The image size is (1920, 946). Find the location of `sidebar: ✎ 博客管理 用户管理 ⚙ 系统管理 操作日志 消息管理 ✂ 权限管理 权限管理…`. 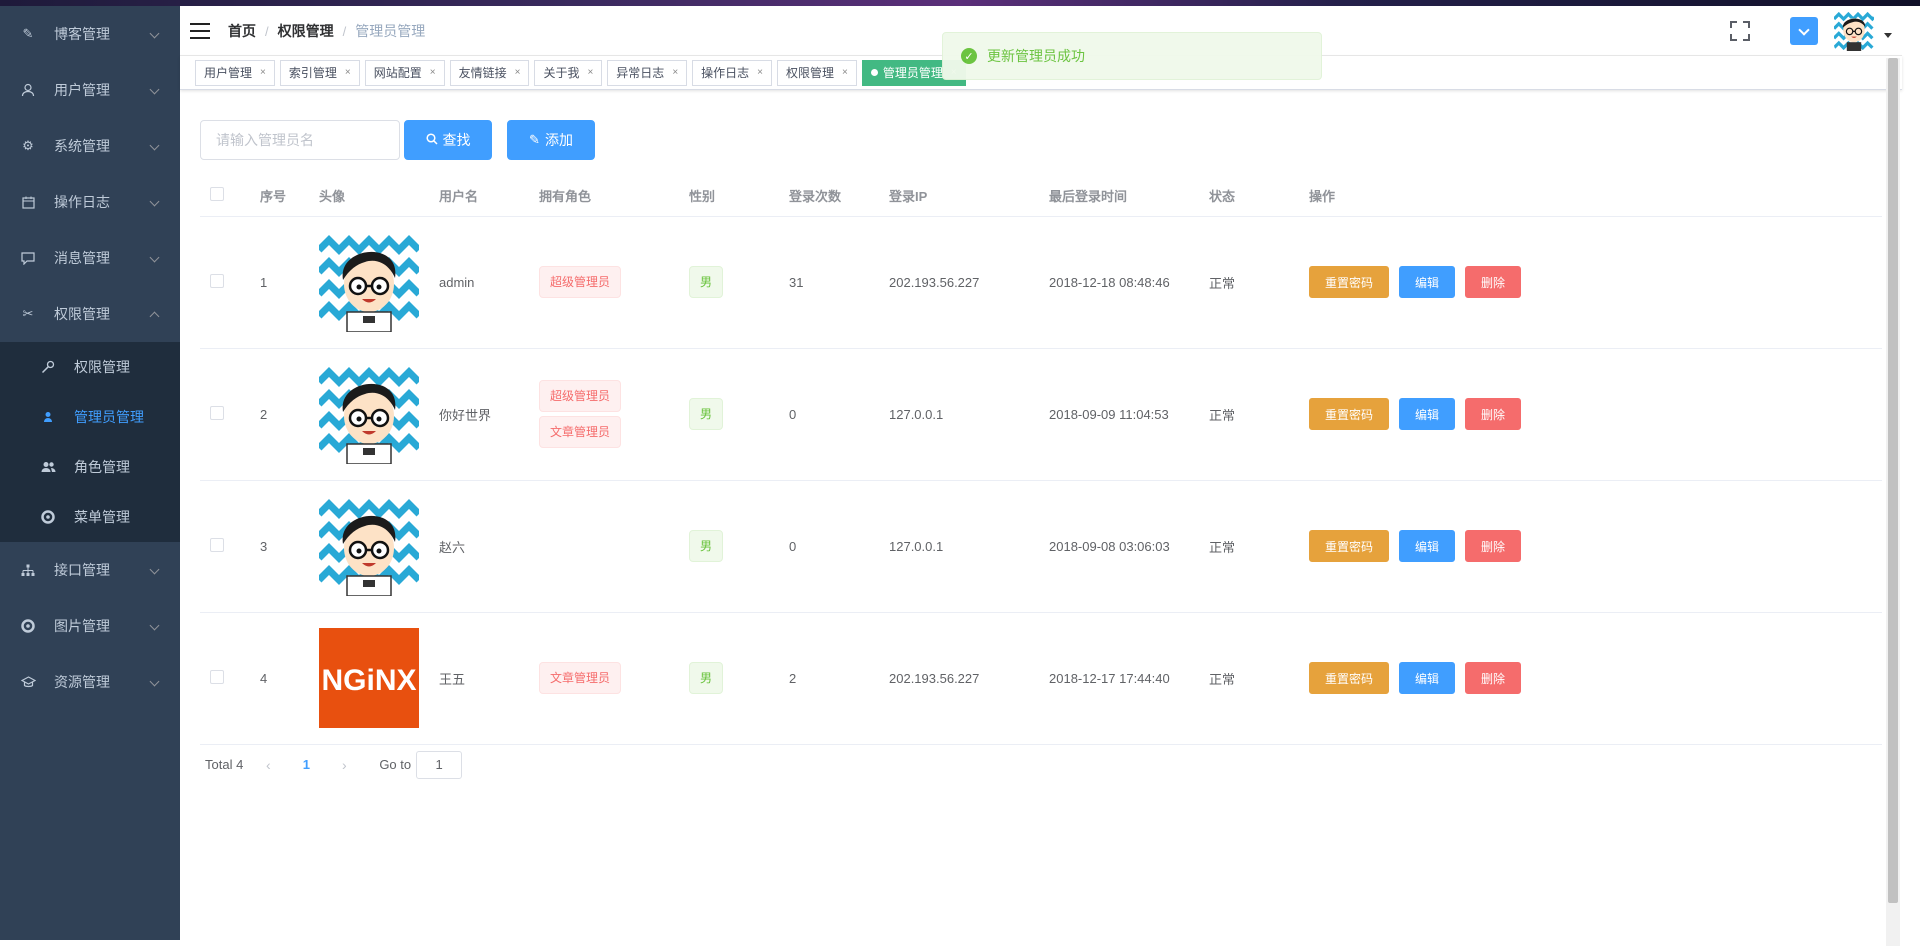

sidebar: ✎ 博客管理 用户管理 ⚙ 系统管理 操作日志 消息管理 ✂ 权限管理 权限管理… is located at coordinates (90, 473).